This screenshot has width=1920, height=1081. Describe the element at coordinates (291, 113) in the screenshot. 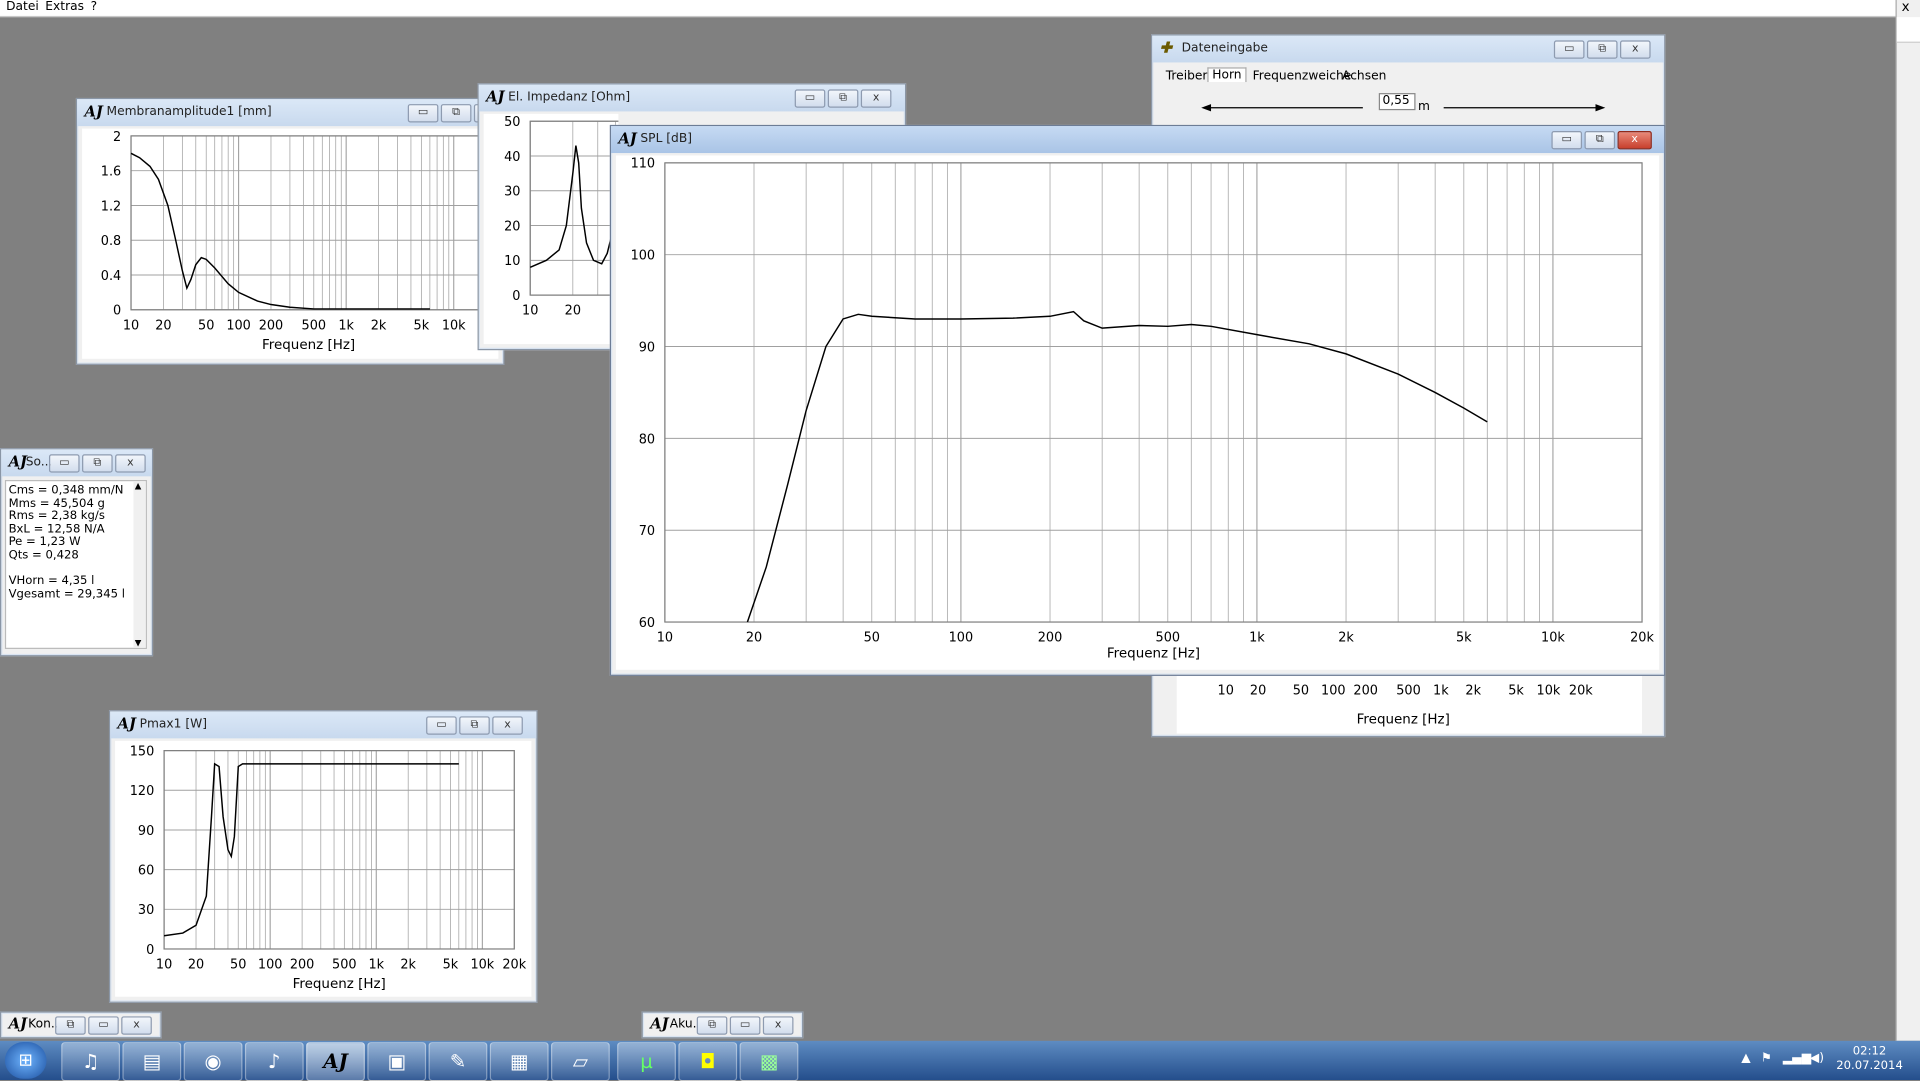

I see `membranamplitude-titlebar: AJ Membranamplitude1 [mm] ▭ ⧉ x` at that location.